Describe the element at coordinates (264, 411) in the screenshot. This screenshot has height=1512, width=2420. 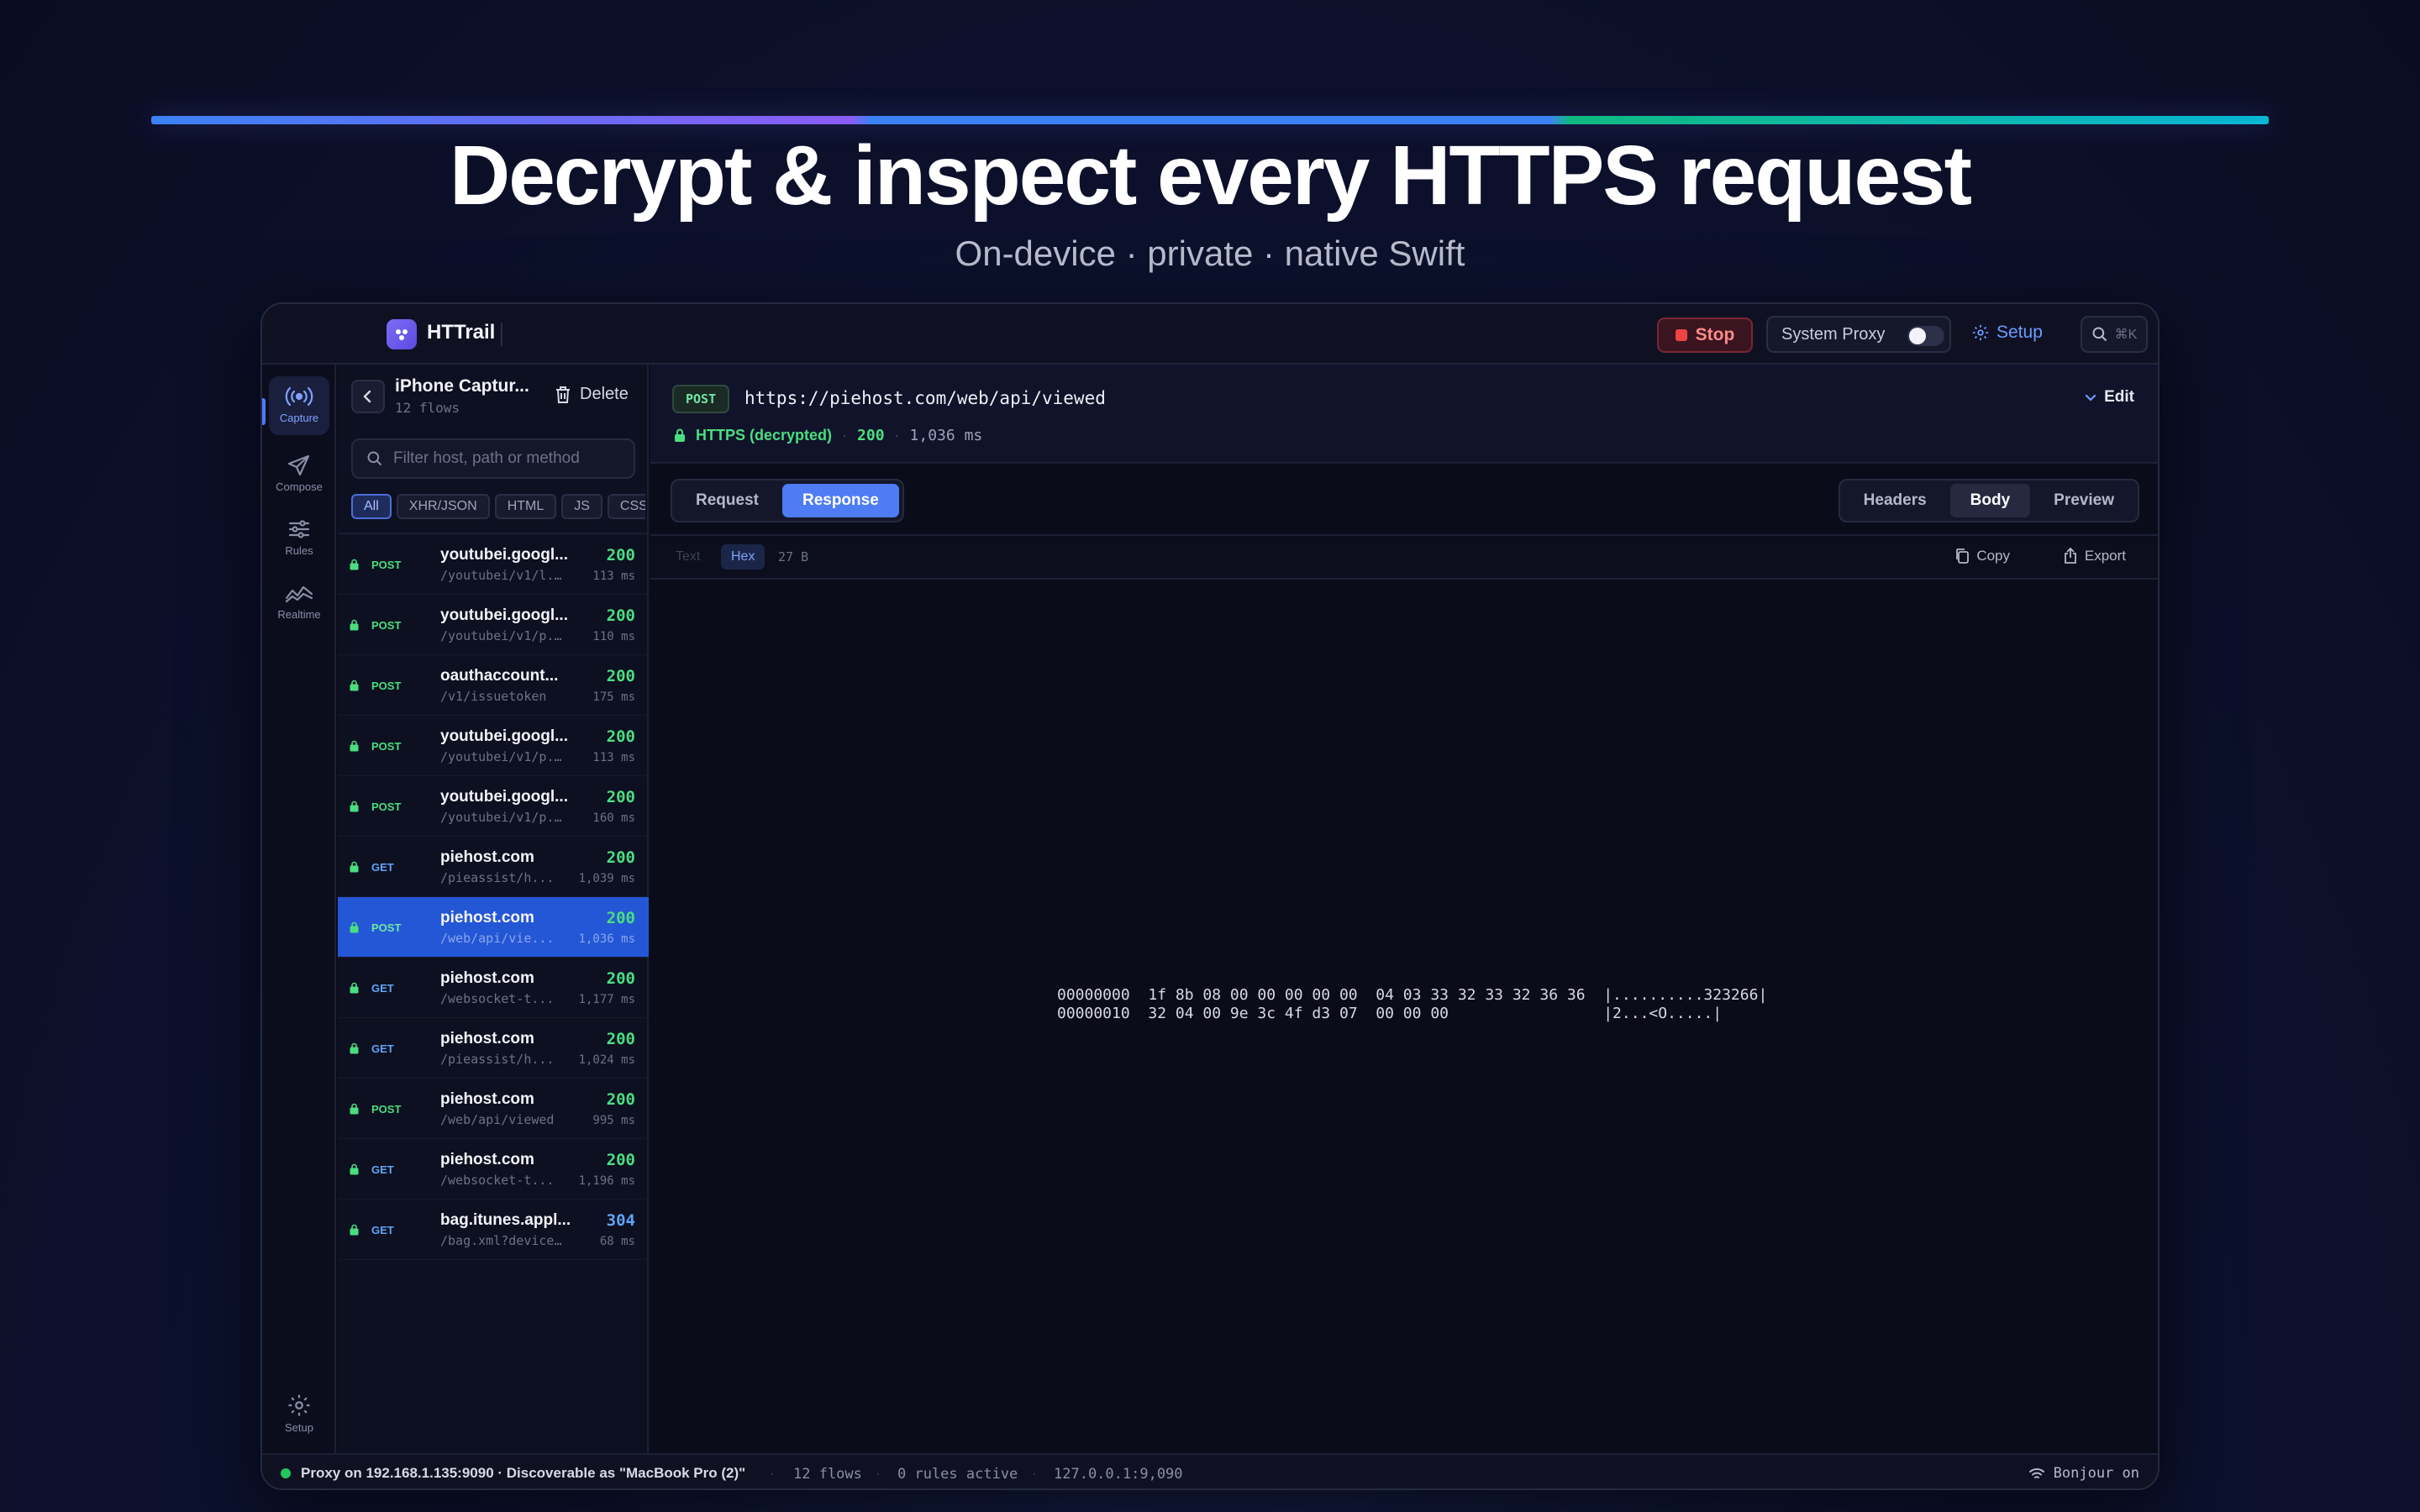
I see `rail-active-indicator` at that location.